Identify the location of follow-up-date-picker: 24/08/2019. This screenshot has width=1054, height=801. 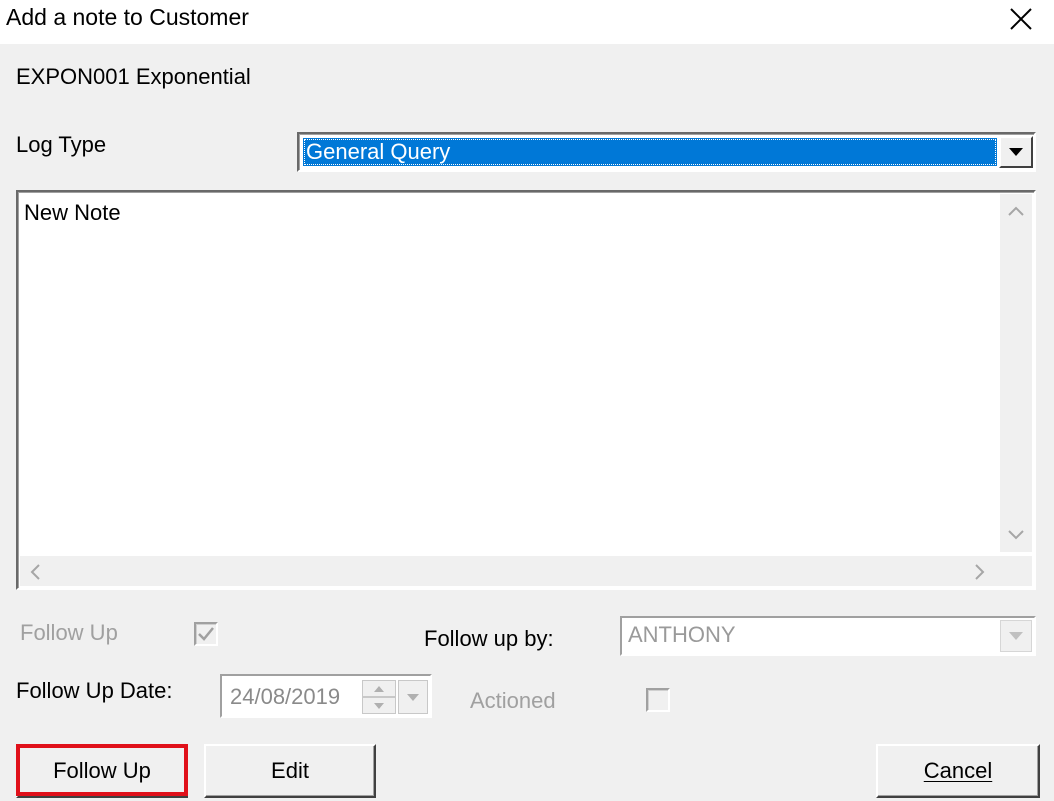
(326, 696).